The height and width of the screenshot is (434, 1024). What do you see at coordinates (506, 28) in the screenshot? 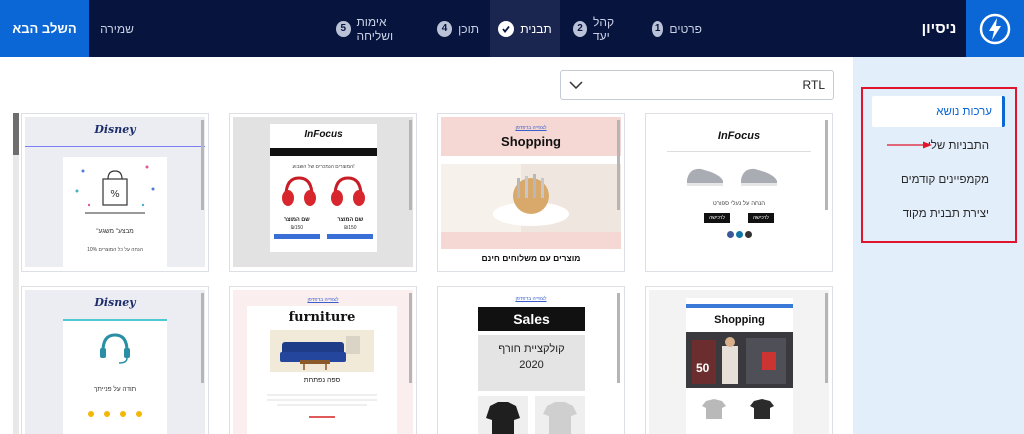
I see `checkmark-icon` at bounding box center [506, 28].